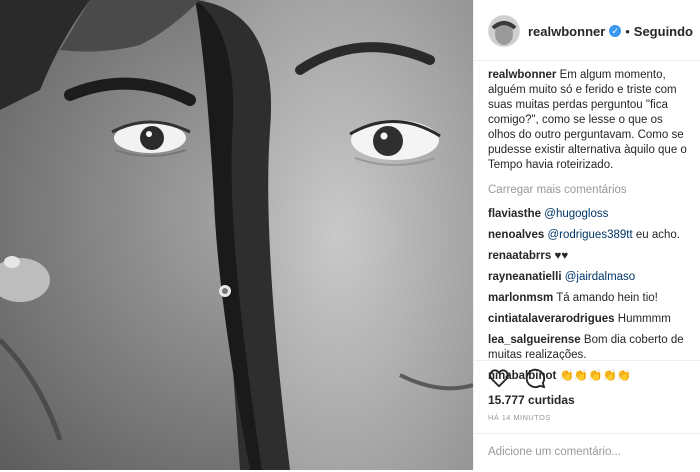  I want to click on comment: flaviasthe @hugogloss, so click(590, 214).